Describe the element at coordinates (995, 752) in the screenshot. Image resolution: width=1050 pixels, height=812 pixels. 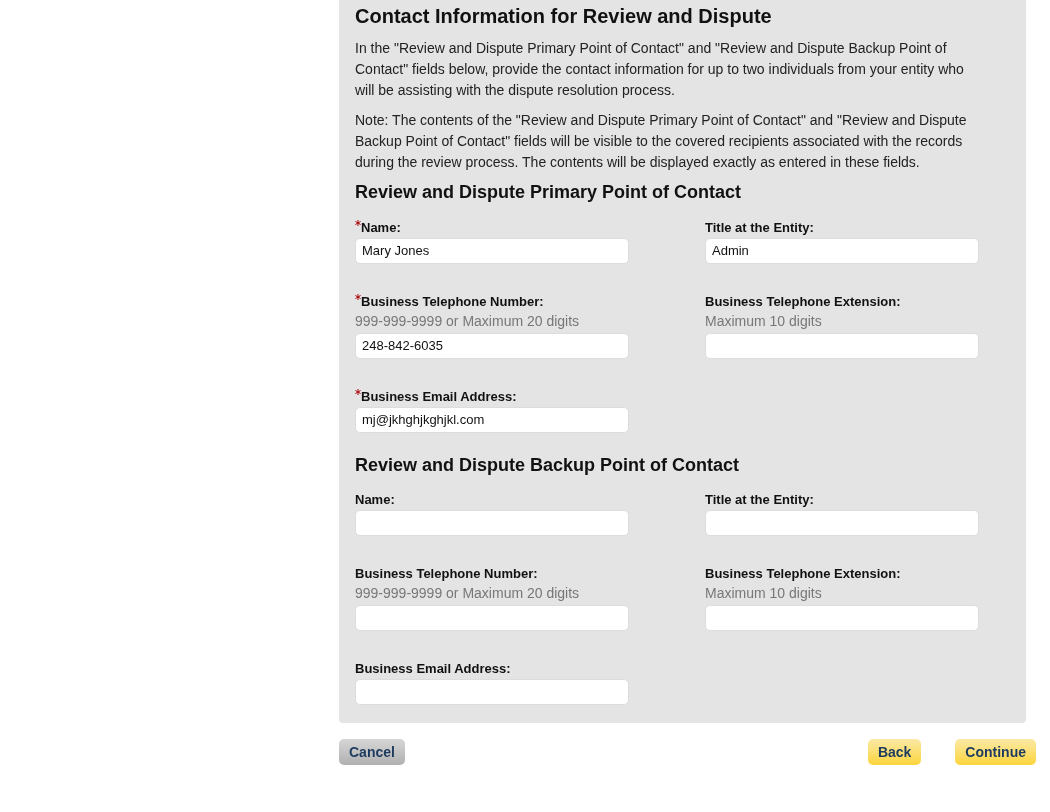
I see `action-button: Continue` at that location.